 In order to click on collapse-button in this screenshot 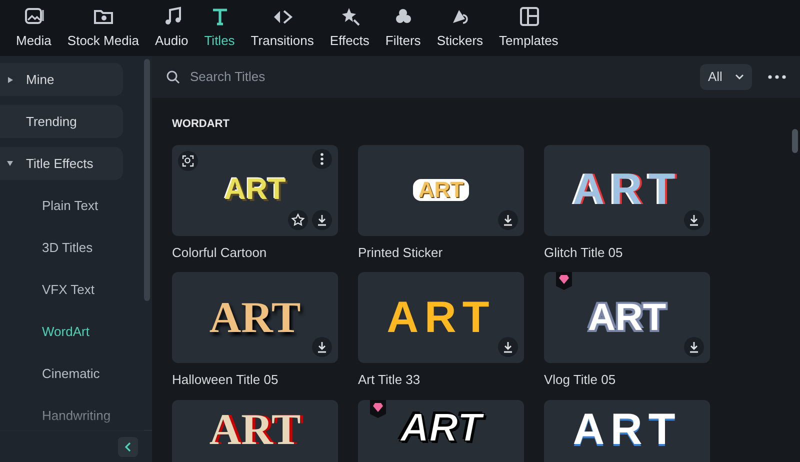, I will do `click(128, 446)`.